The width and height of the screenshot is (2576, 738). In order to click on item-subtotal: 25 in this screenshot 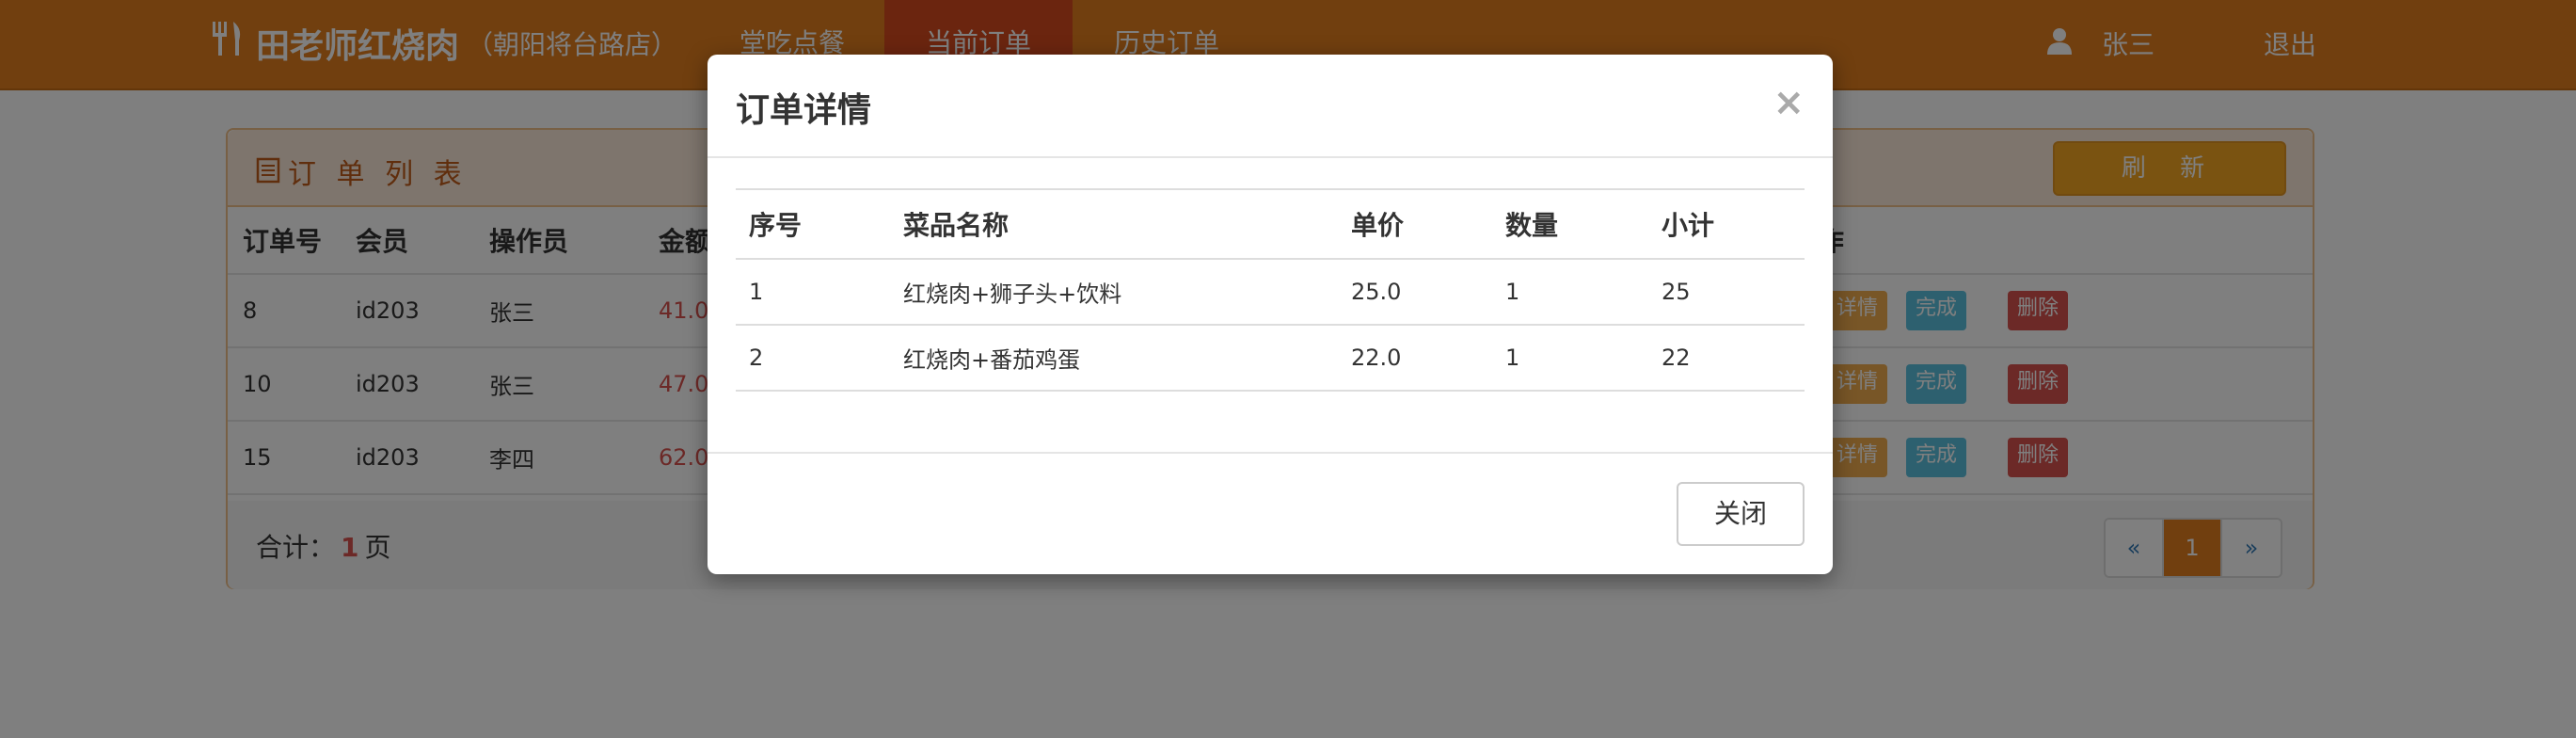, I will do `click(1676, 292)`.